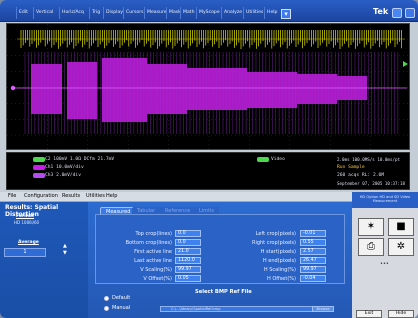  What do you see at coordinates (153, 234) in the screenshot?
I see `row-label: Top crop(lines)` at bounding box center [153, 234].